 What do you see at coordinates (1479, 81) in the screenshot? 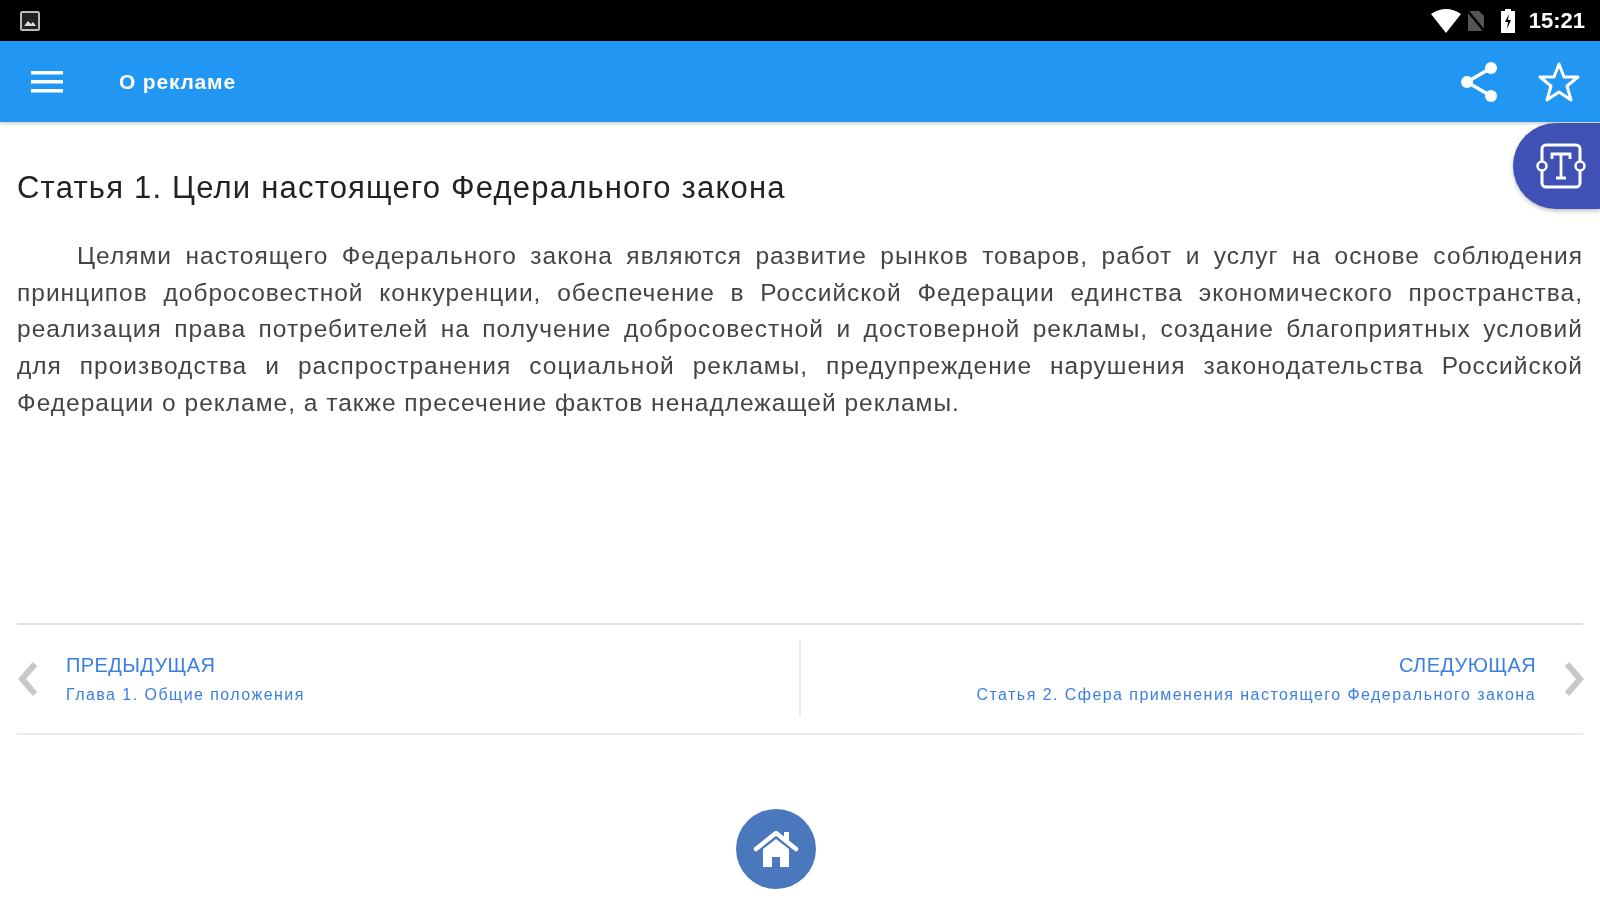
I see `share-icon` at bounding box center [1479, 81].